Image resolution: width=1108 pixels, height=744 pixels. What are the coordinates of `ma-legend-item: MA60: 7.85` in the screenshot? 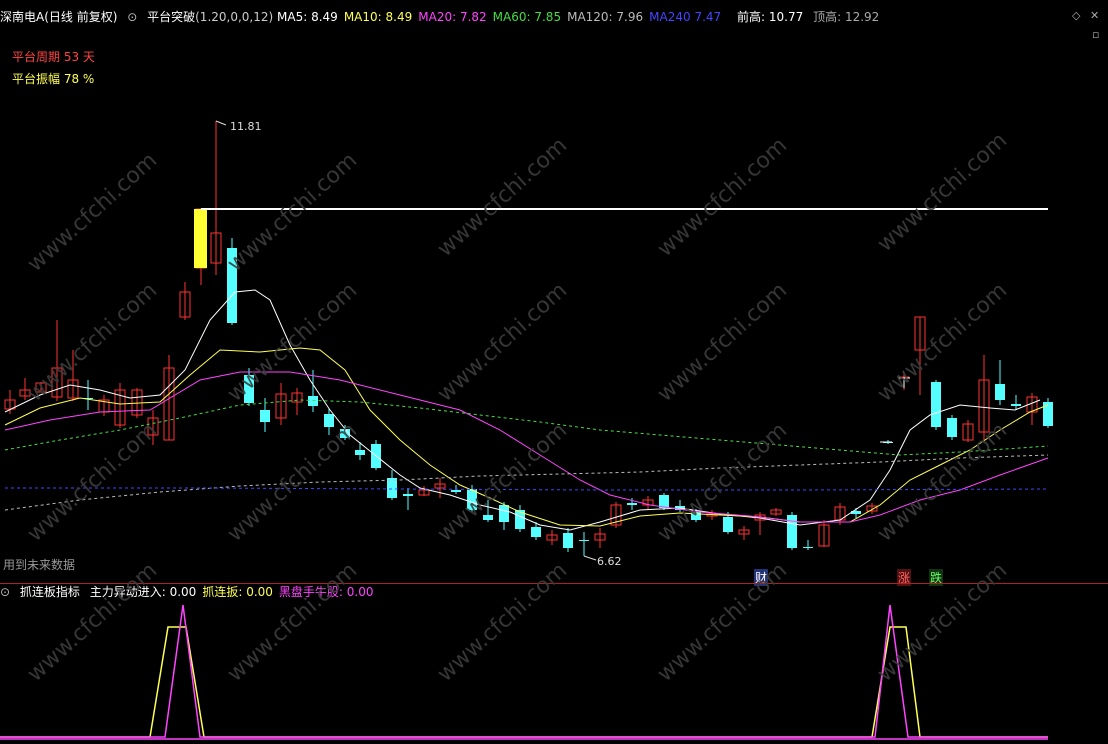 It's located at (527, 17).